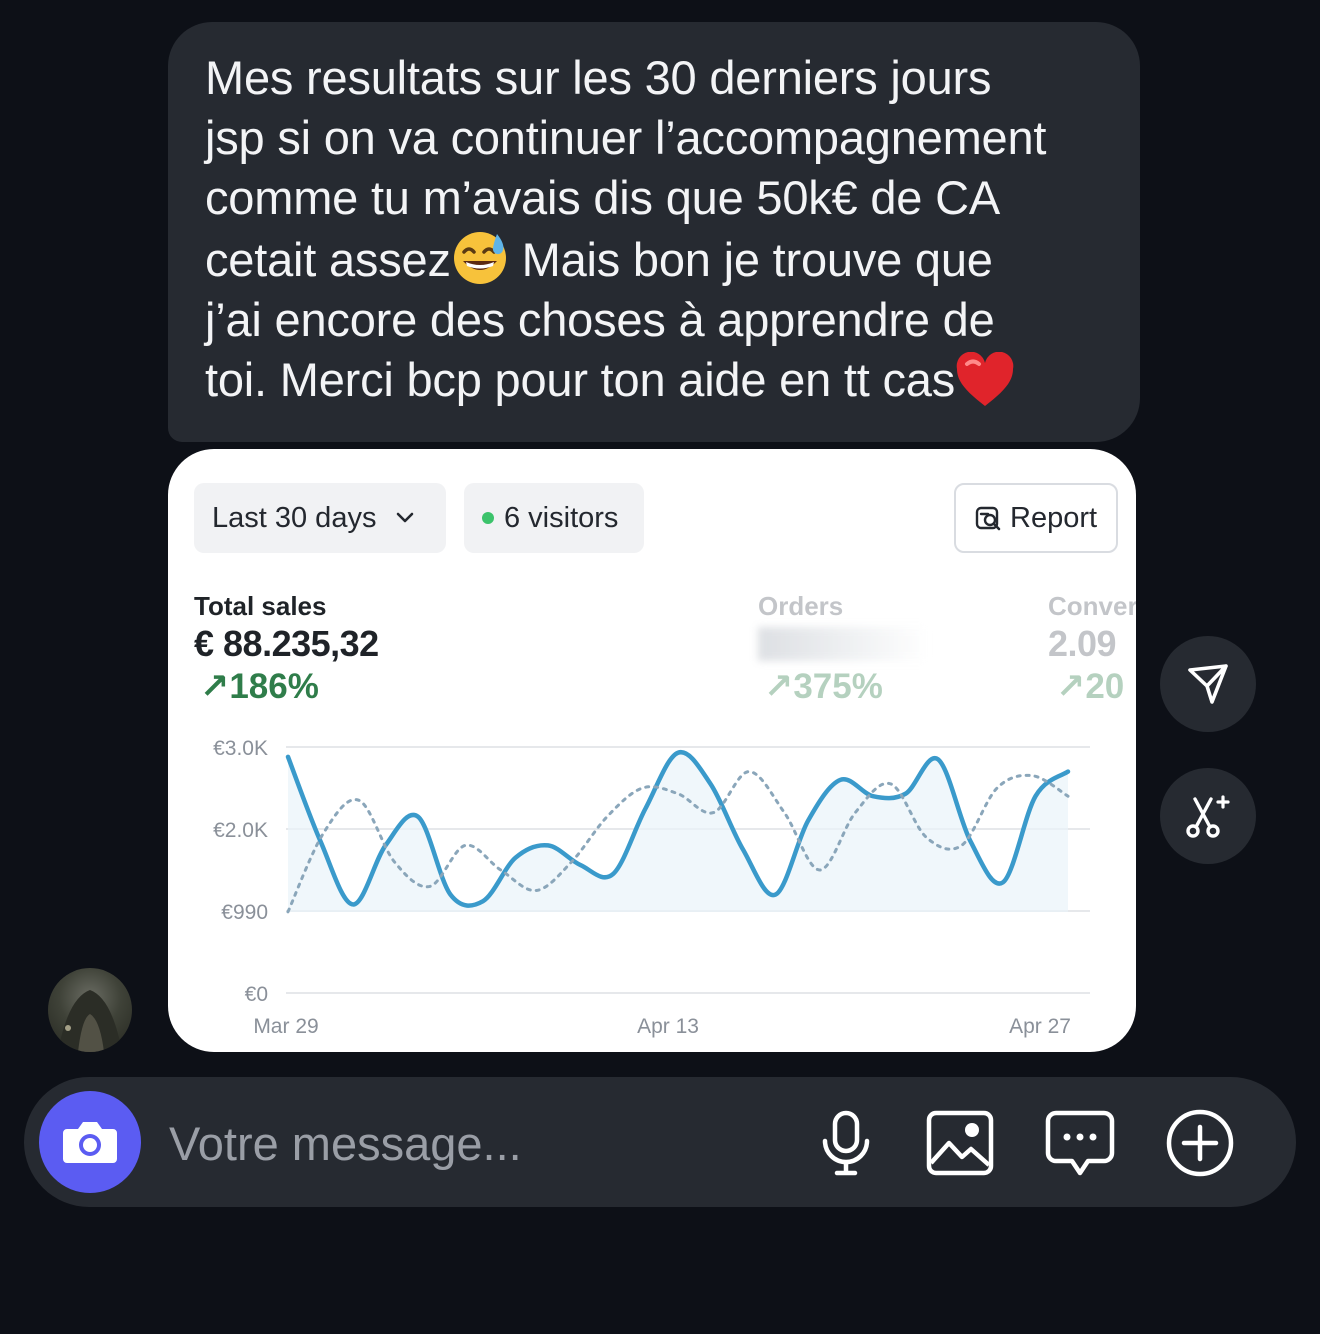  I want to click on report-icon, so click(988, 518).